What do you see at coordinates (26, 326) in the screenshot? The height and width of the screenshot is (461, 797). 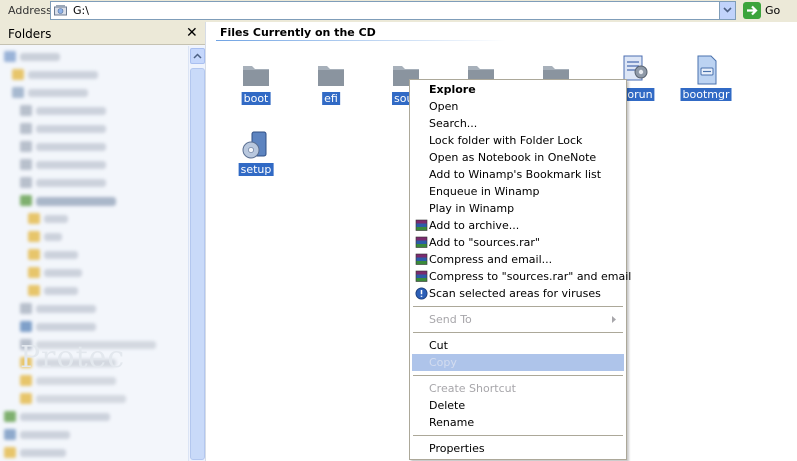 I see `control-panel-icon` at bounding box center [26, 326].